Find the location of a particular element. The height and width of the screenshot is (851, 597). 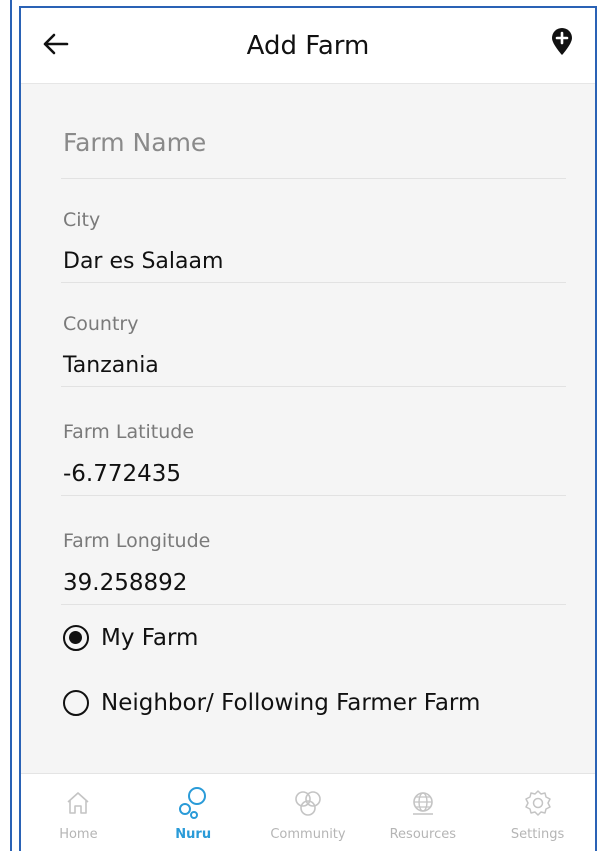

gear-icon is located at coordinates (538, 803).